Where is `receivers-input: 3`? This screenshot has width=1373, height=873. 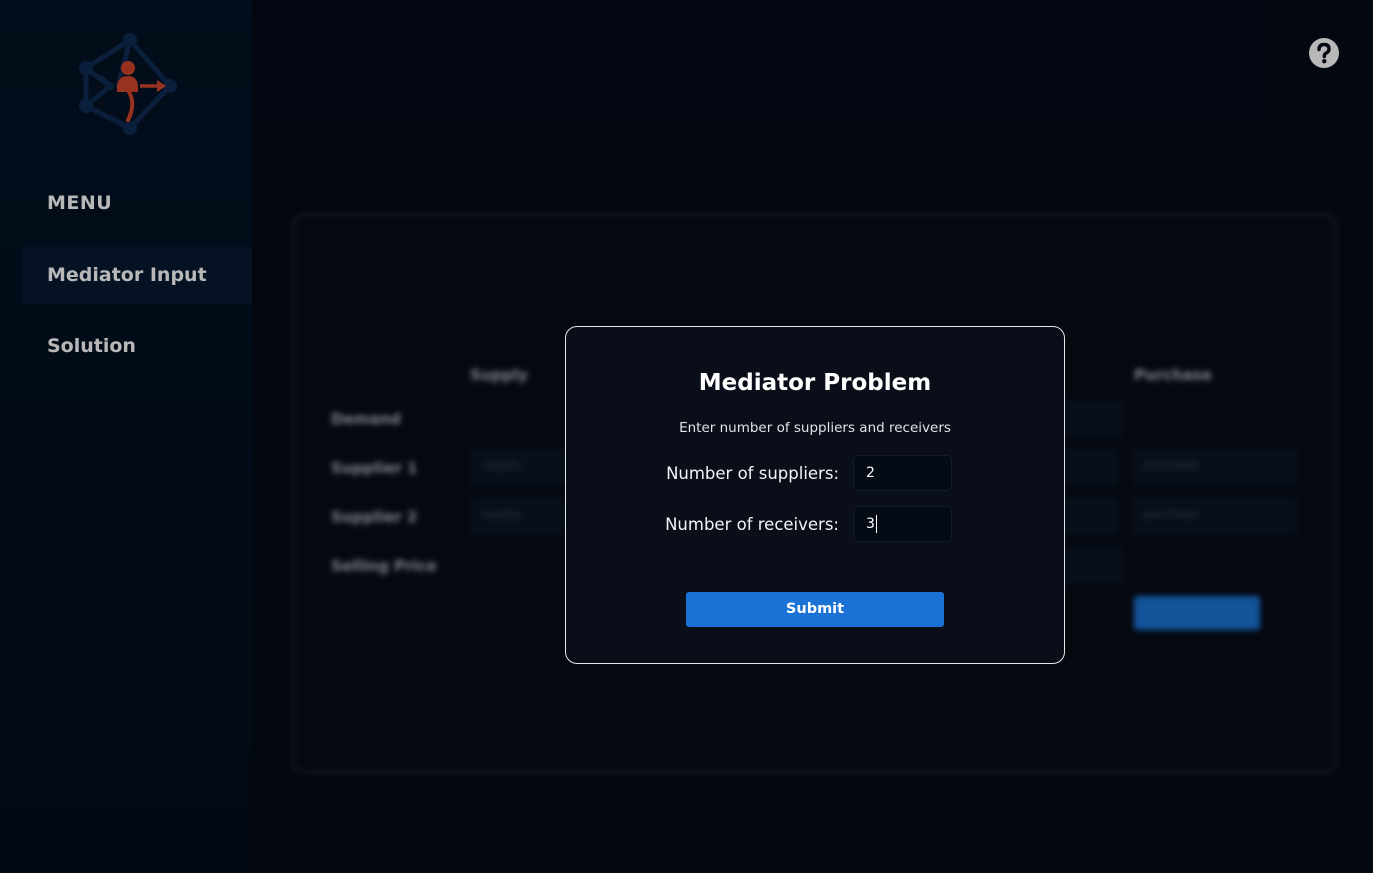 receivers-input: 3 is located at coordinates (902, 524).